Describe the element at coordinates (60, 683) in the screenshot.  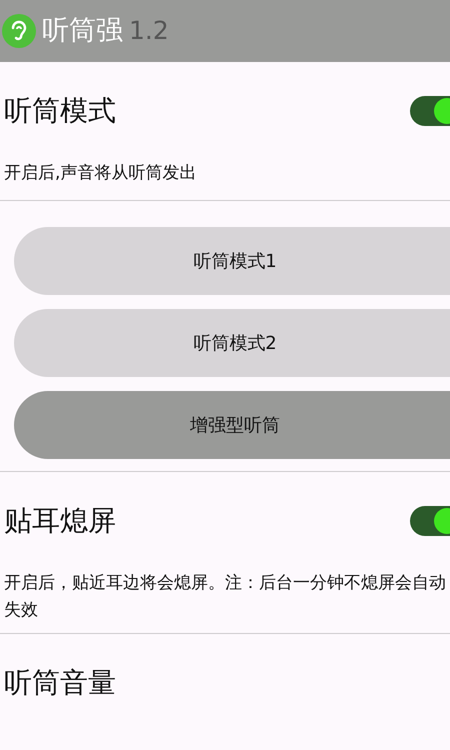
I see `section-title: 听筒音量` at that location.